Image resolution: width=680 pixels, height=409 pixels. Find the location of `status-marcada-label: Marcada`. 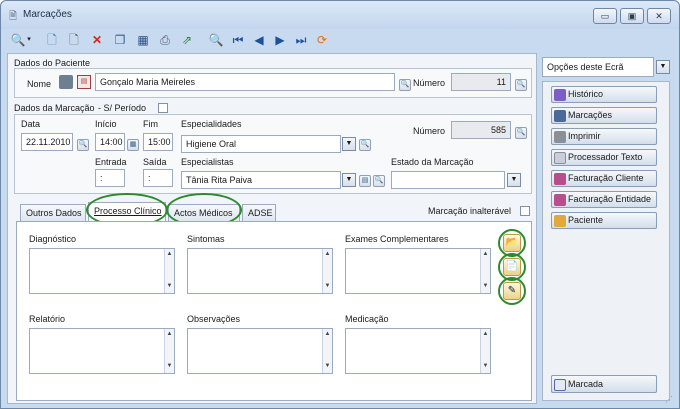

status-marcada-label: Marcada is located at coordinates (586, 384).